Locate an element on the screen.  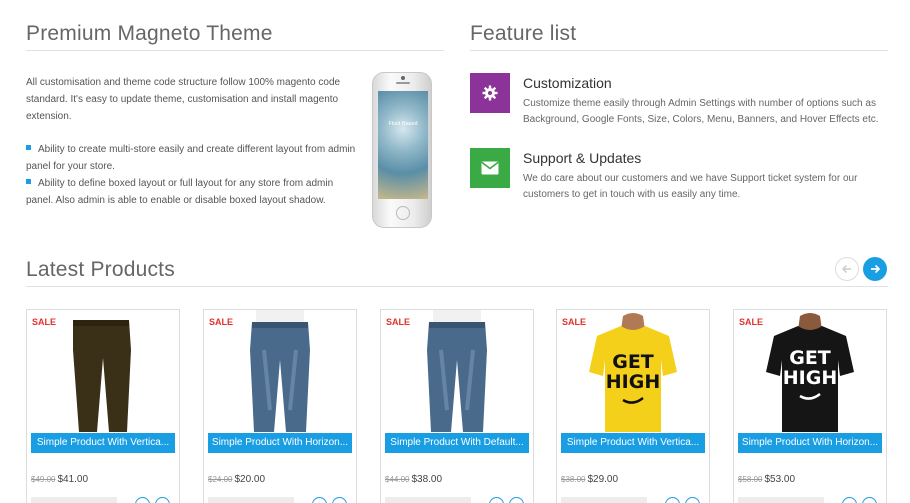
old-price: $44.00 is located at coordinates (397, 479).